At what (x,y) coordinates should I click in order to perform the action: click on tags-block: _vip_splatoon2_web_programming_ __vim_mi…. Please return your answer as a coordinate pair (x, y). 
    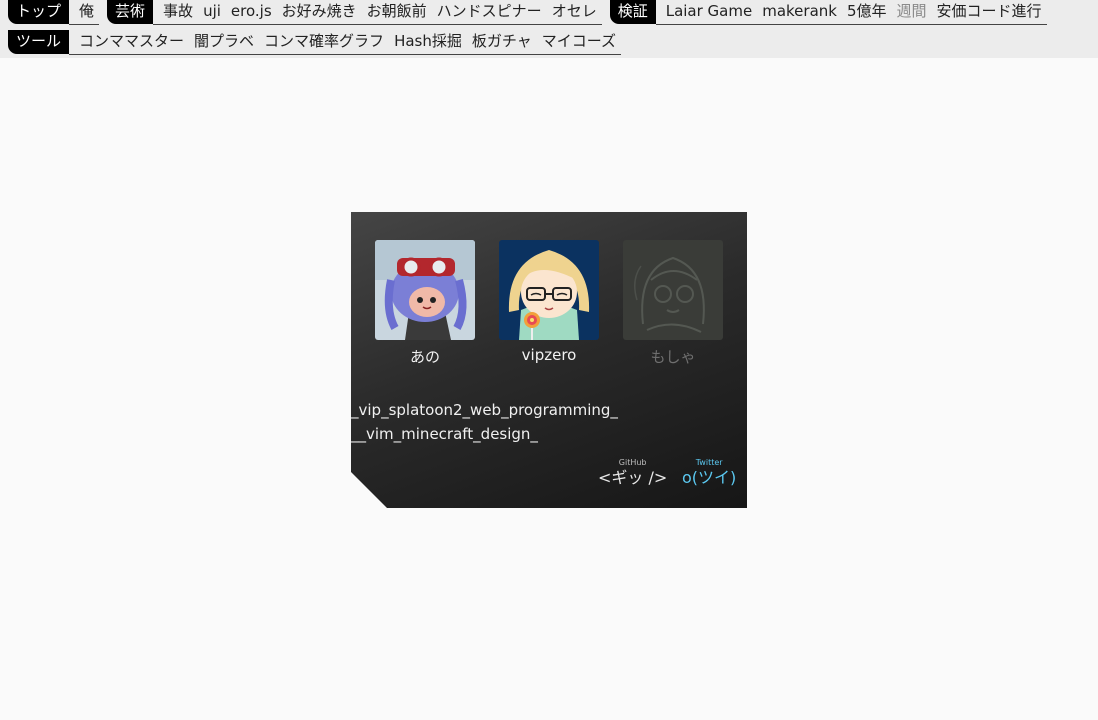
    Looking at the image, I should click on (484, 422).